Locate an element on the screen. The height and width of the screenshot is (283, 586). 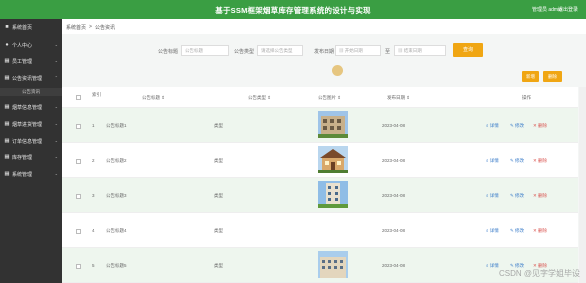
title-filter-input: 公告标题 is located at coordinates (205, 50).